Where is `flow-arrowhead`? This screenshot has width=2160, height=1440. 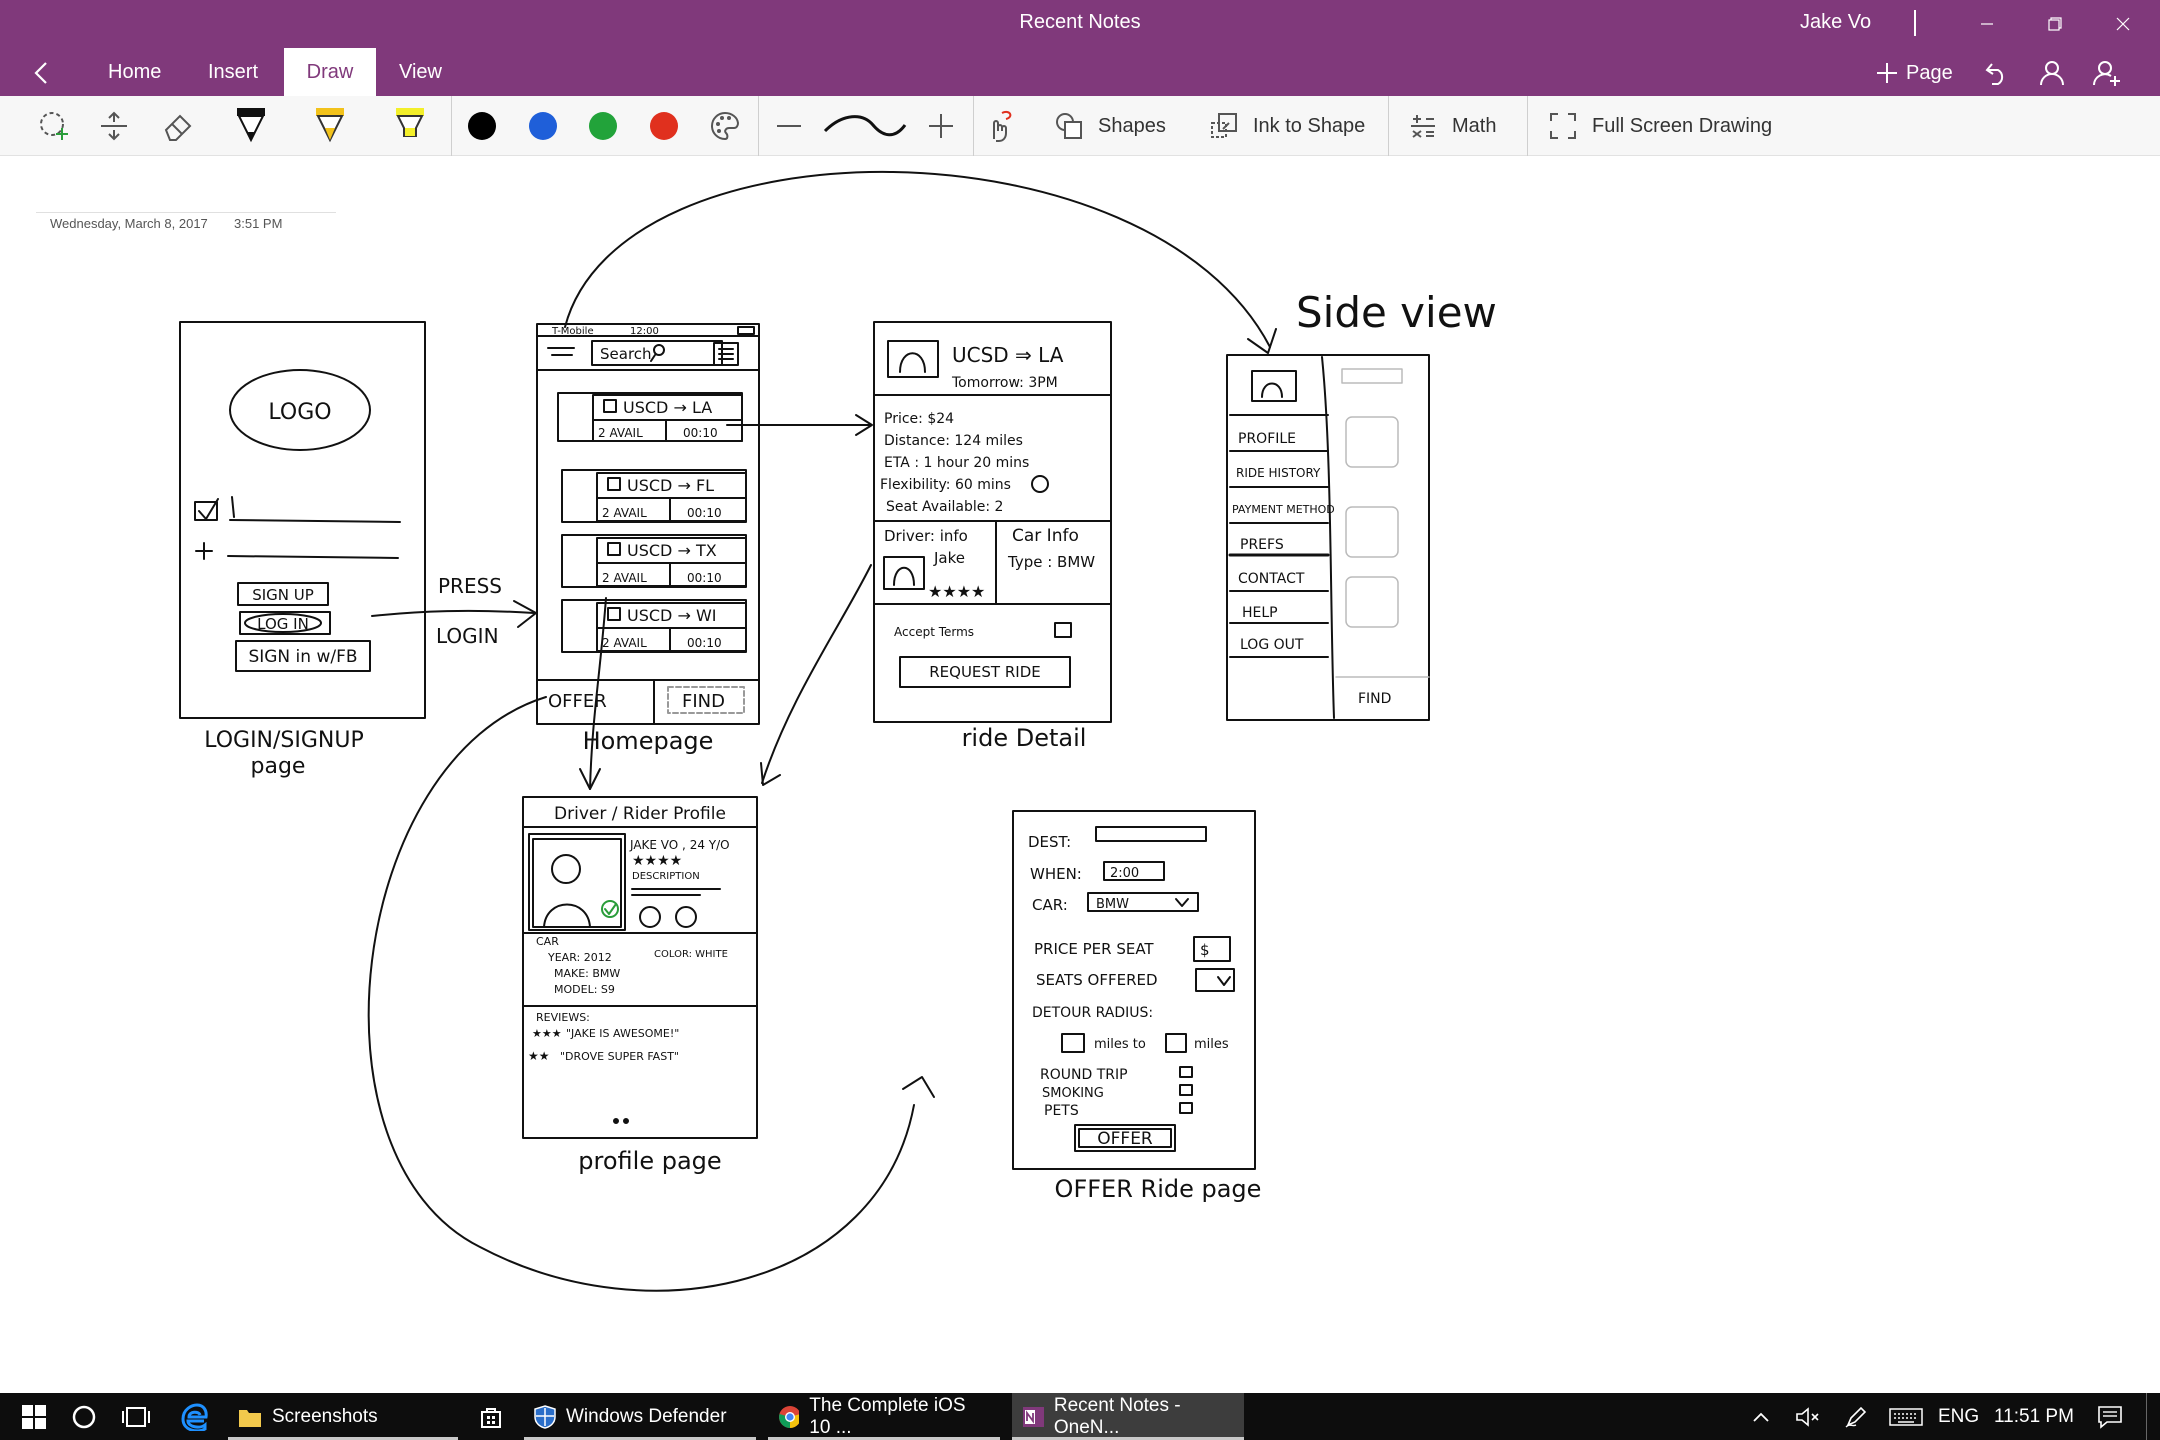
flow-arrowhead is located at coordinates (770, 774).